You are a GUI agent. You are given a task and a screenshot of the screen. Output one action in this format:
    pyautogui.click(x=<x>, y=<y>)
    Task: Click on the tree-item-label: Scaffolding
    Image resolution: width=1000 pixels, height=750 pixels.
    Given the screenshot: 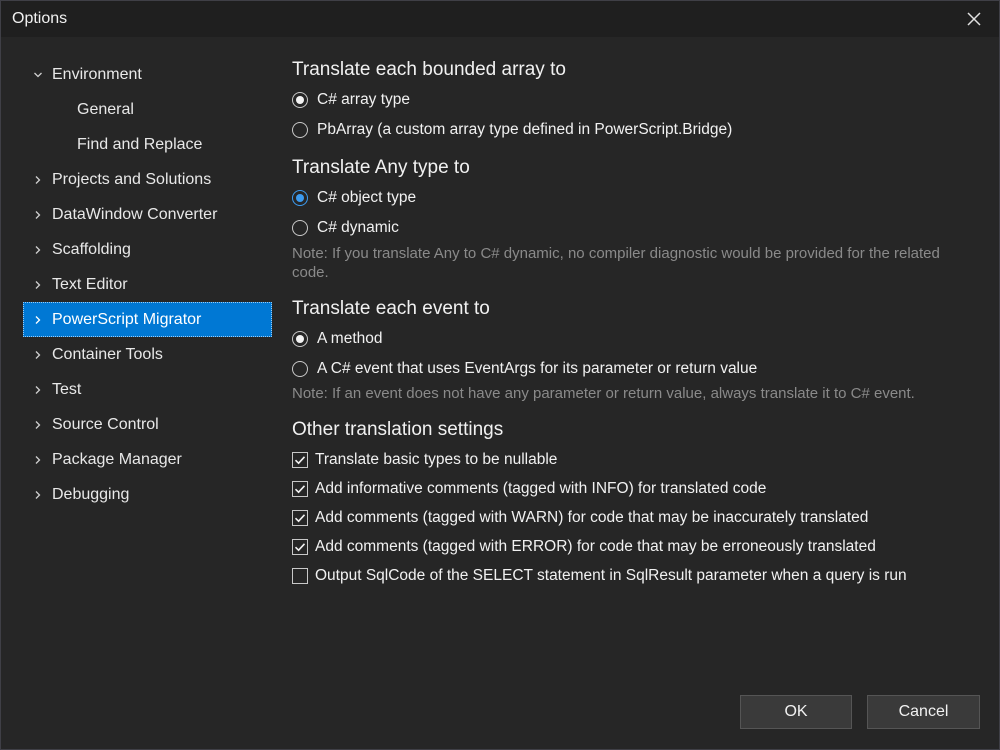 What is the action you would take?
    pyautogui.click(x=91, y=249)
    